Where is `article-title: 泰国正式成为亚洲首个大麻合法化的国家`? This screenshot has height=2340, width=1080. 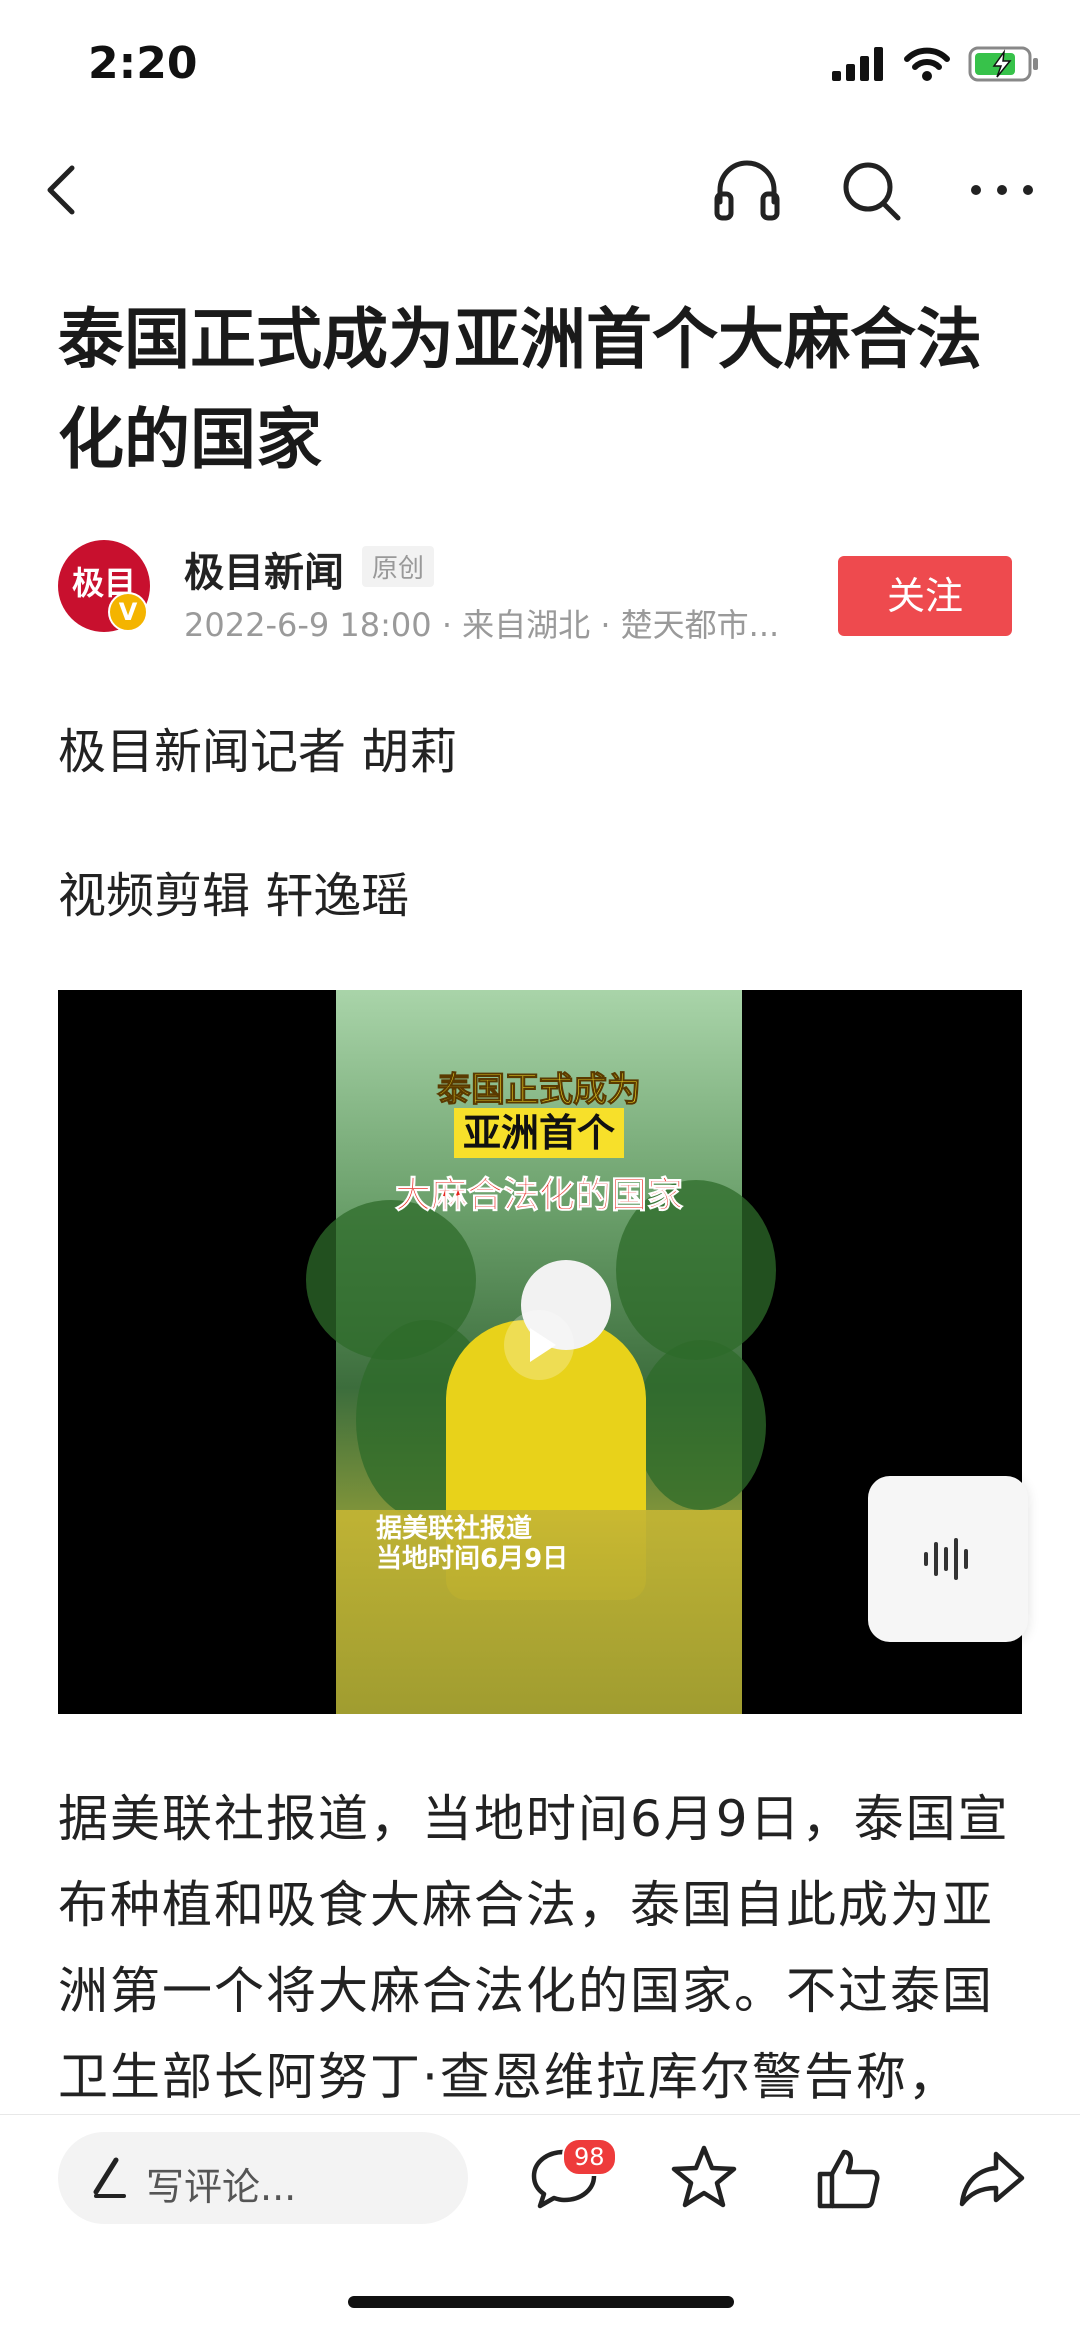
article-title: 泰国正式成为亚洲首个大麻合法化的国家 is located at coordinates (520, 389).